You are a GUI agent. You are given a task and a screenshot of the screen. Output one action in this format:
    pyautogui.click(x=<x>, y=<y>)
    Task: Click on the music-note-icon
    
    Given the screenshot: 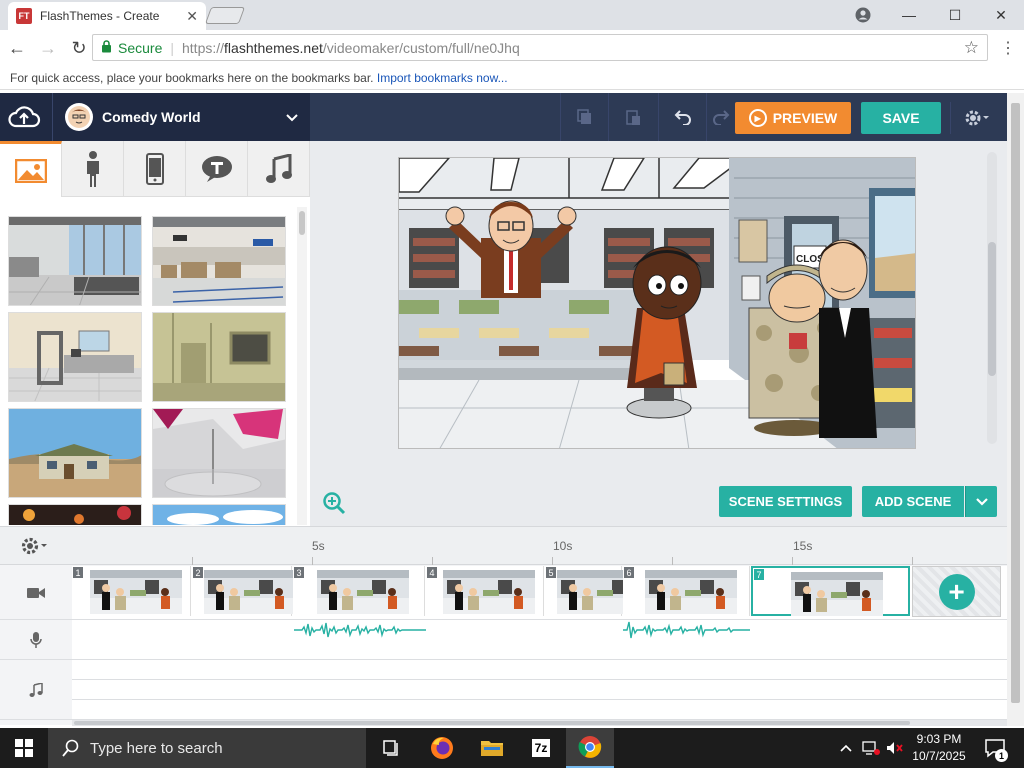 What is the action you would take?
    pyautogui.click(x=278, y=168)
    